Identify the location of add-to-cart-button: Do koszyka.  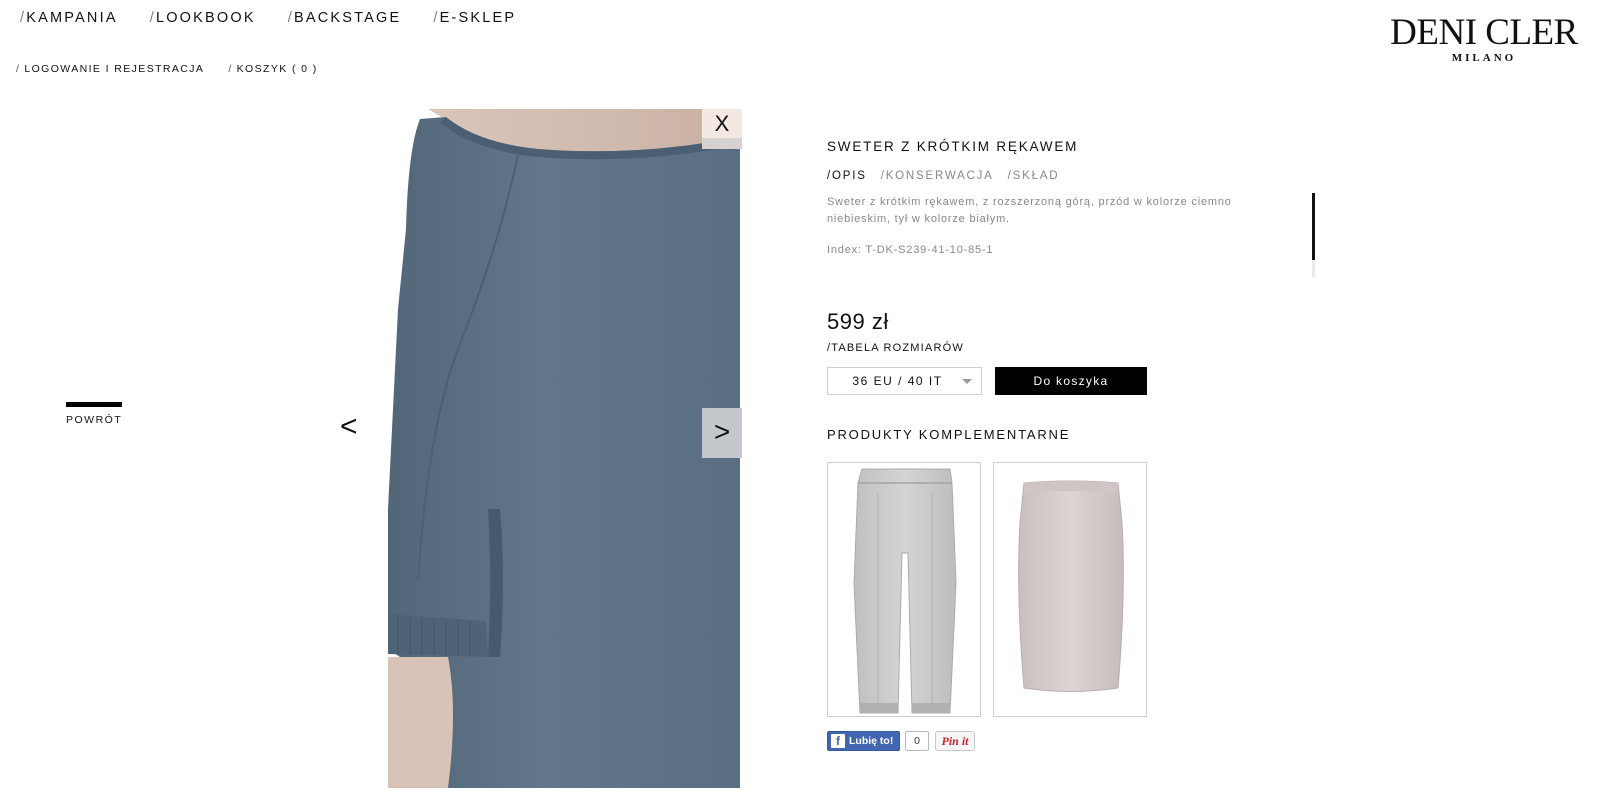
(1071, 381).